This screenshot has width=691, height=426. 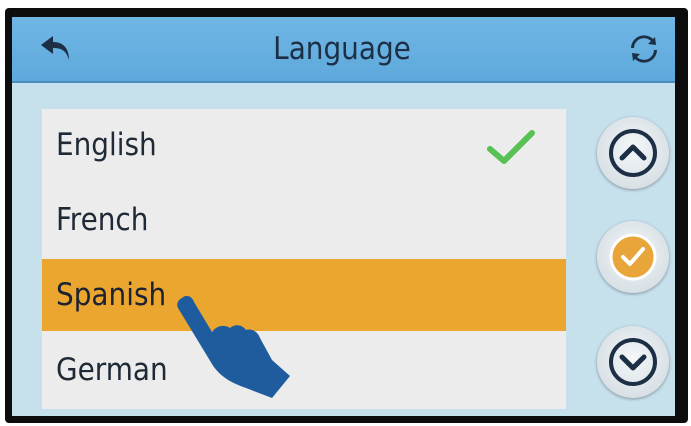 I want to click on check-circle-icon, so click(x=633, y=257).